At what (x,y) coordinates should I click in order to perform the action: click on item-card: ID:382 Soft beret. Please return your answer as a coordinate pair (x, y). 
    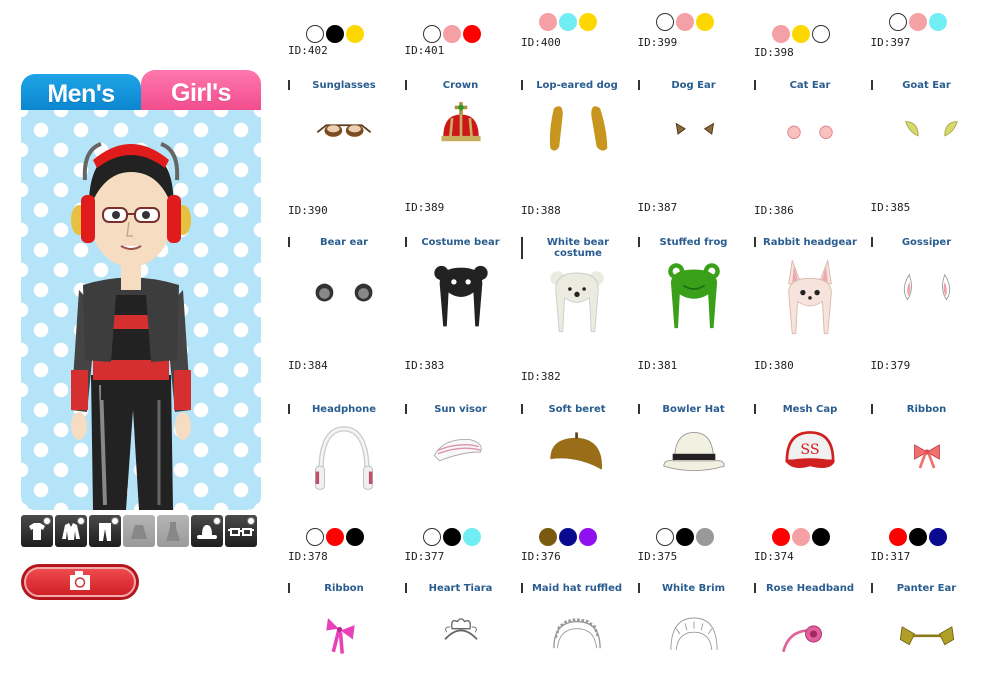
    Looking at the image, I should click on (577, 445).